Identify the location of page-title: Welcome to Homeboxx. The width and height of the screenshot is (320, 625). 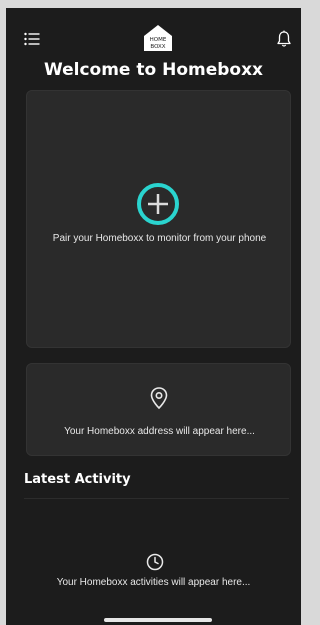
(153, 70).